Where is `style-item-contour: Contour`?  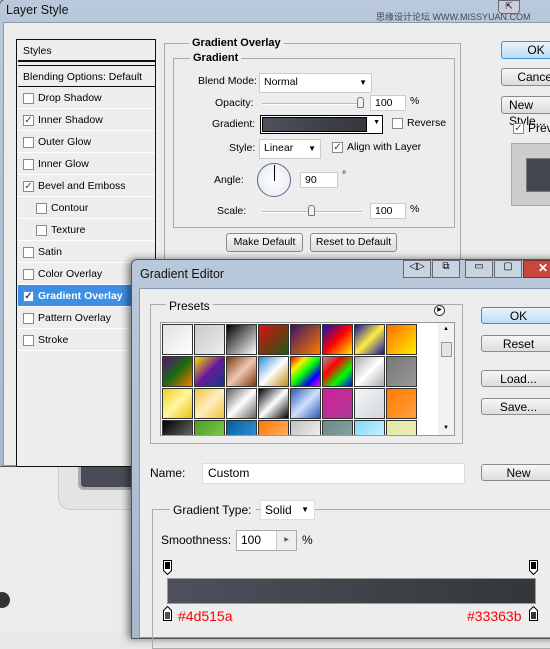
style-item-contour: Contour is located at coordinates (86, 208).